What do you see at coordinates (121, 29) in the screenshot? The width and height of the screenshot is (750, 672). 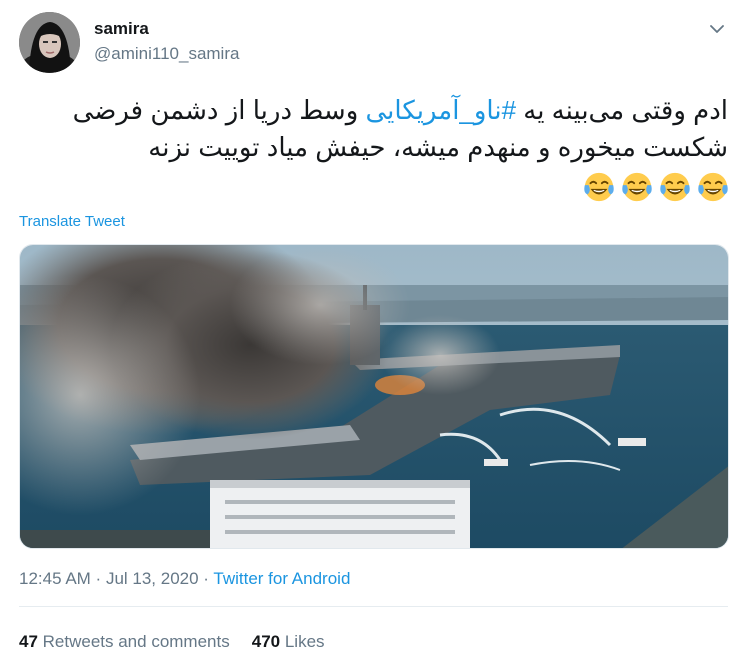 I see `display-name: samira` at bounding box center [121, 29].